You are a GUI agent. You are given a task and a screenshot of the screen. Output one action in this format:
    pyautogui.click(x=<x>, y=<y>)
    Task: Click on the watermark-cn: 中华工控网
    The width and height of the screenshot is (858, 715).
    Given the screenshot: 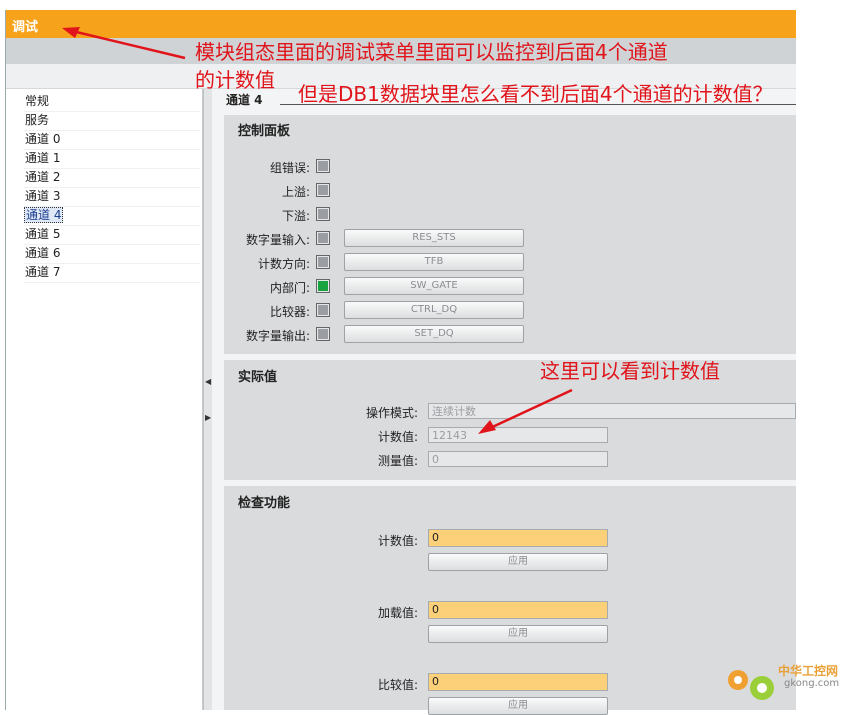 What is the action you would take?
    pyautogui.click(x=808, y=671)
    